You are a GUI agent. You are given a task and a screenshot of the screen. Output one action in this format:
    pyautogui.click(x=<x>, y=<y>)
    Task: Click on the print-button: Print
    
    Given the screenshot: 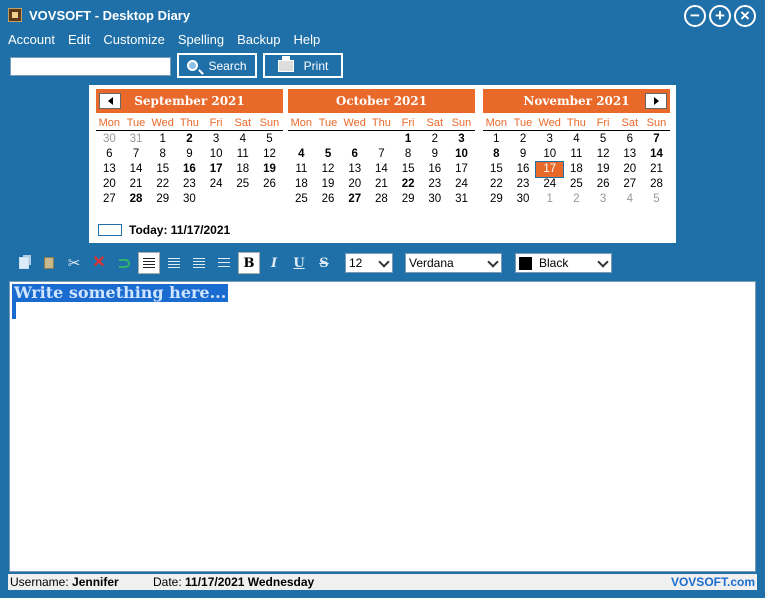 What is the action you would take?
    pyautogui.click(x=303, y=65)
    